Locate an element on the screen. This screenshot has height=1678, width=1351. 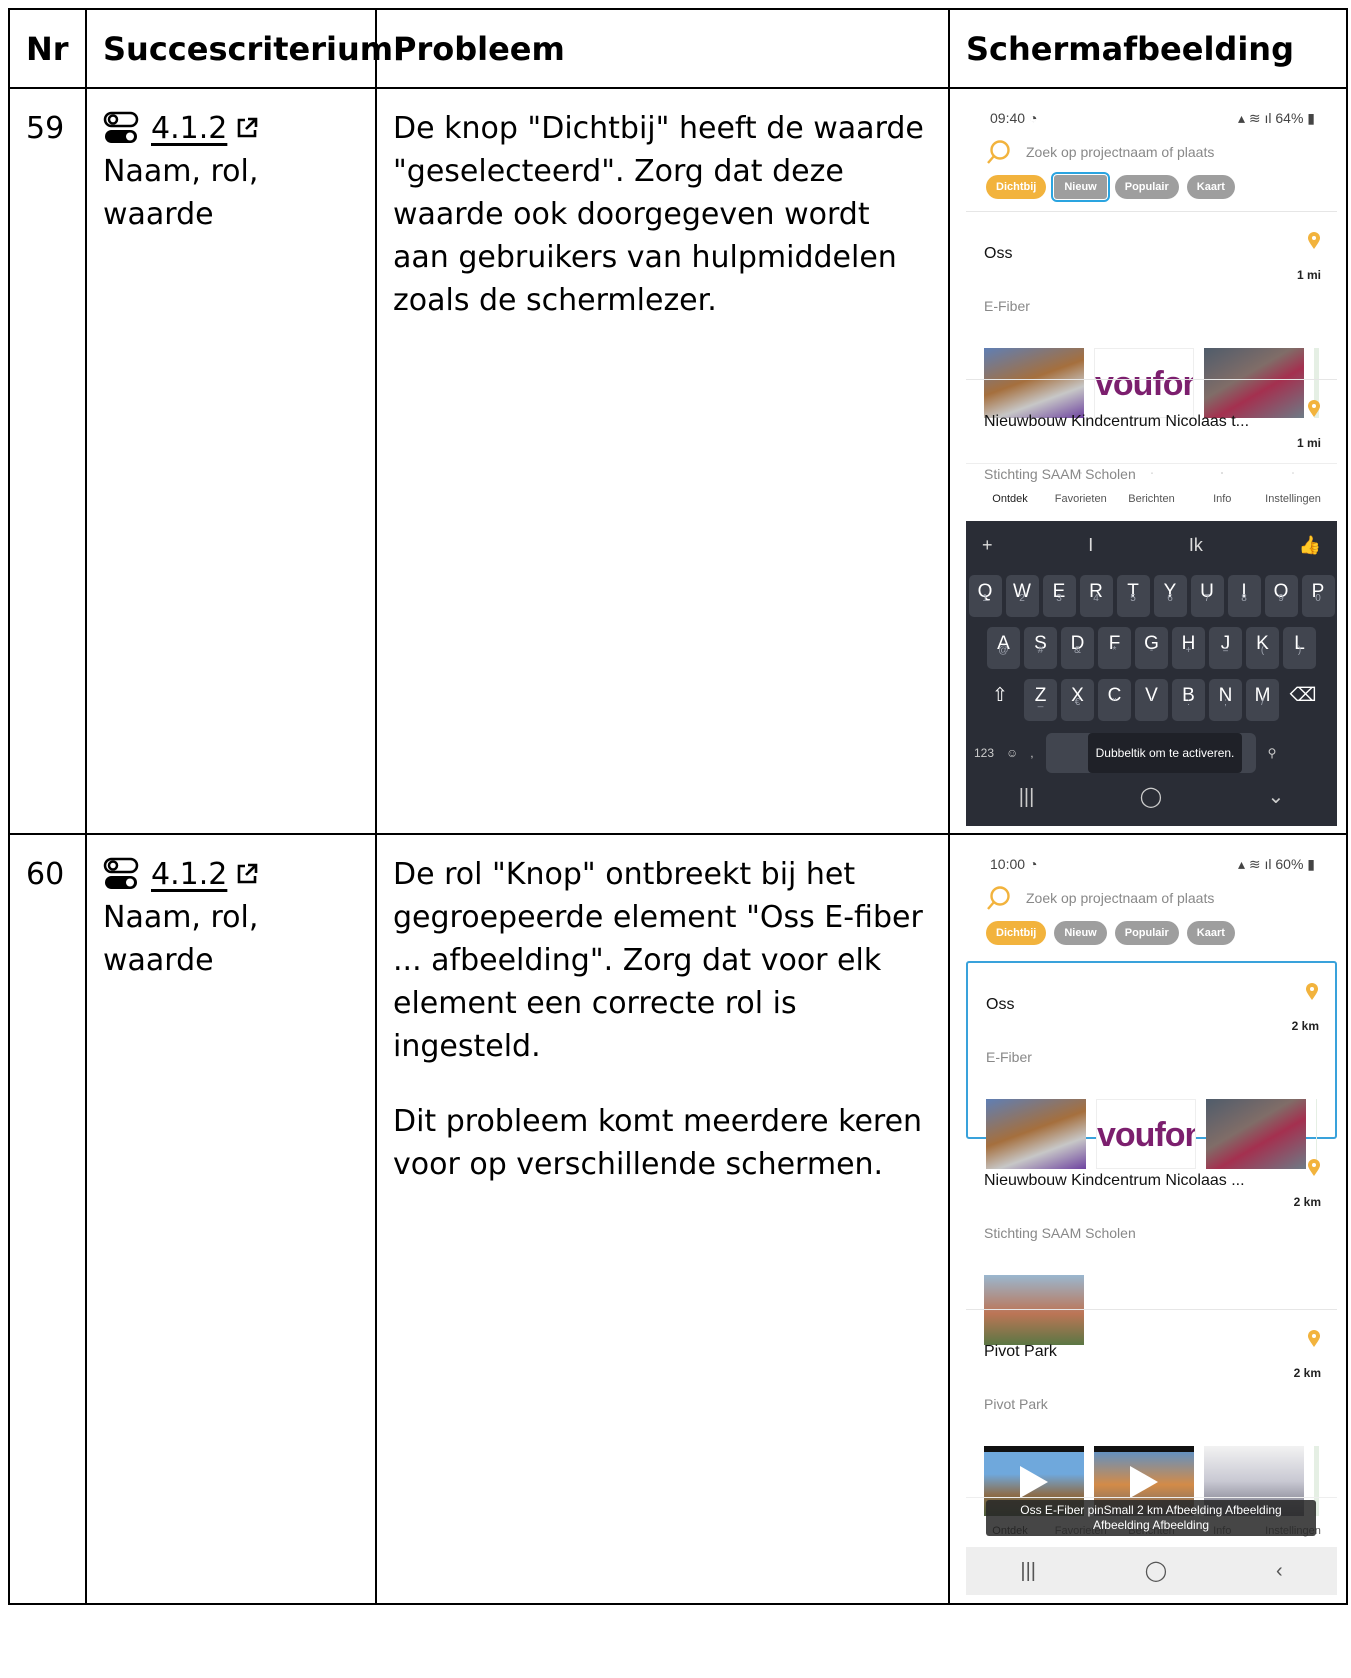
project-card: Oss E-Fiber 2 km voufon is located at coordinates (1151, 1065).